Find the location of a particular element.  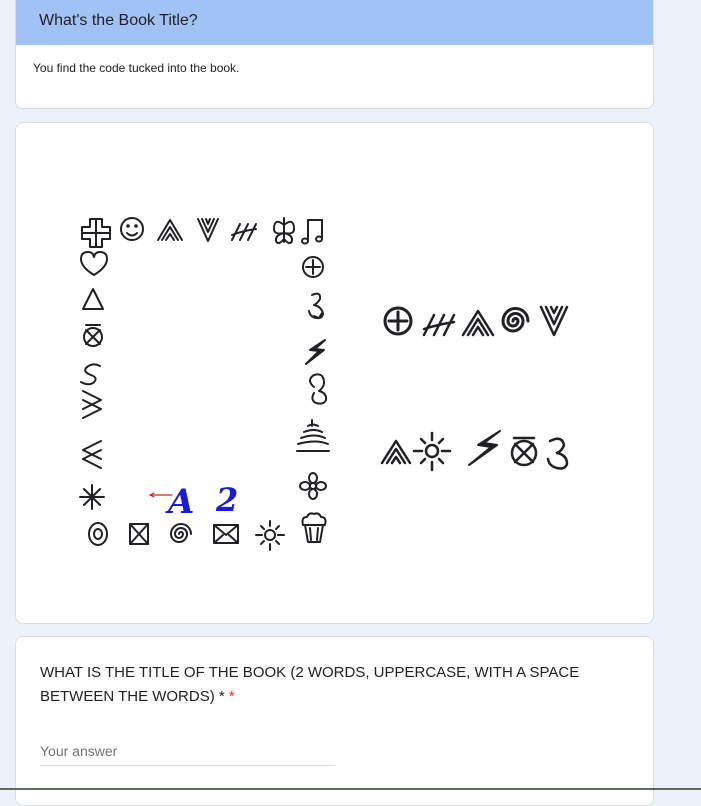

swirl-symbol is located at coordinates (318, 389).